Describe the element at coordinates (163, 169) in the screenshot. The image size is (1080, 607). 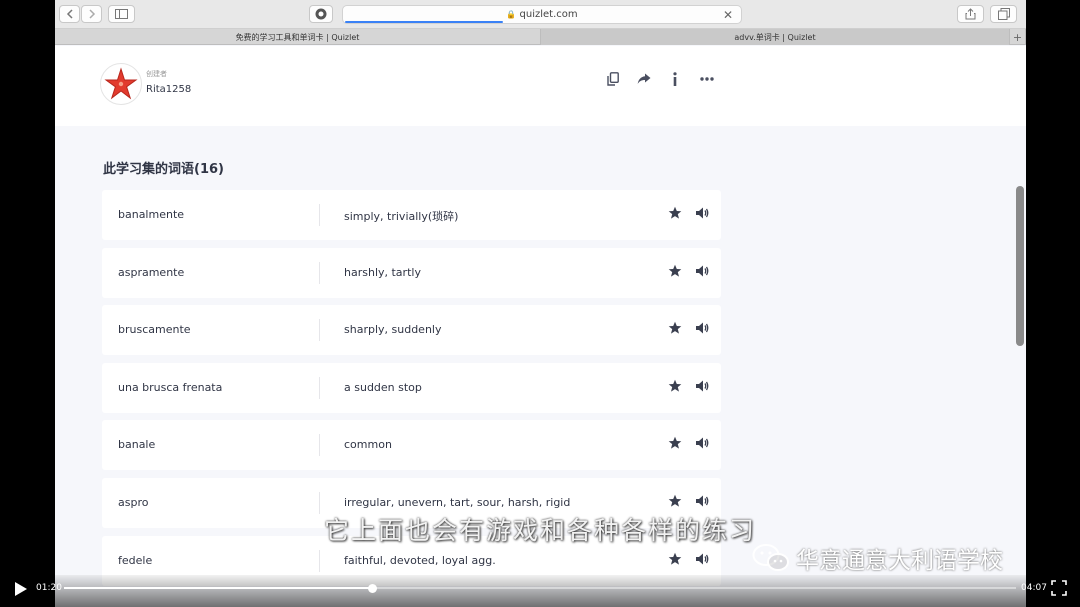
I see `terms-heading: 此学习集的词语(16)` at that location.